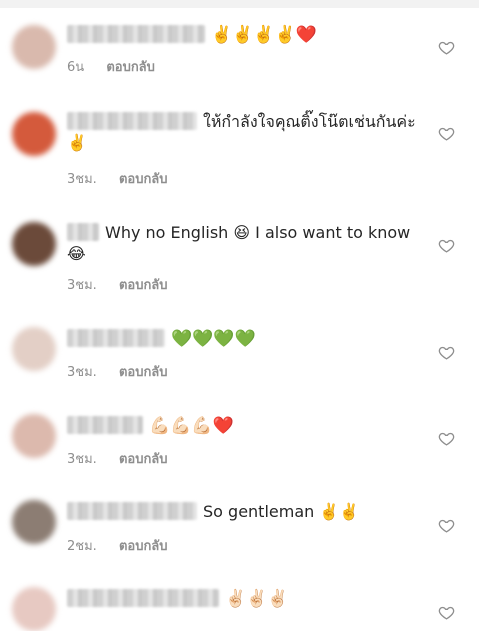 Image resolution: width=479 pixels, height=631 pixels. Describe the element at coordinates (213, 339) in the screenshot. I see `comment-body: 💚💚💚💚` at that location.